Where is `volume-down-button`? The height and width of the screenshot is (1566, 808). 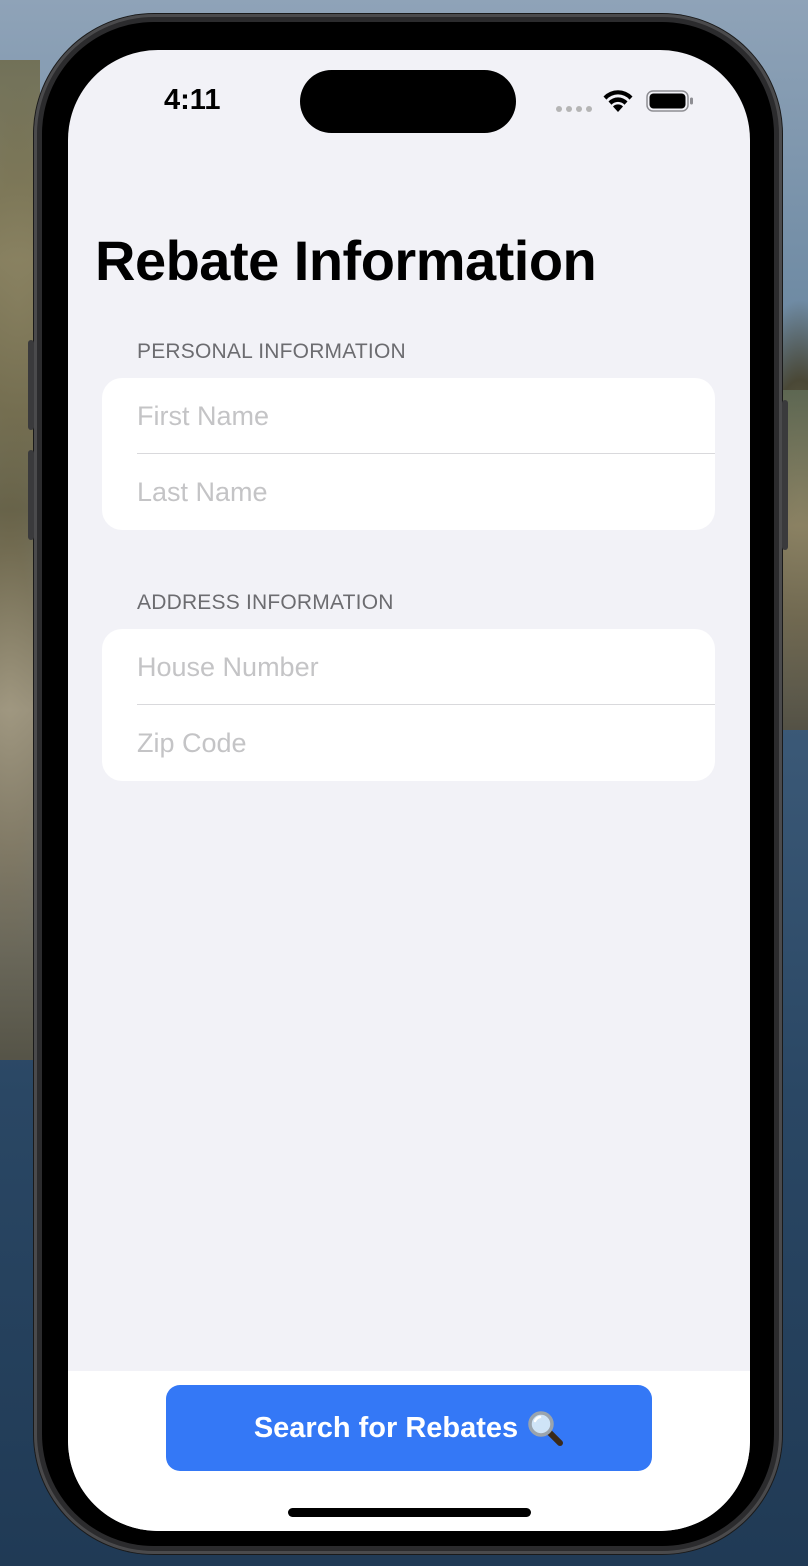
volume-down-button is located at coordinates (31, 495).